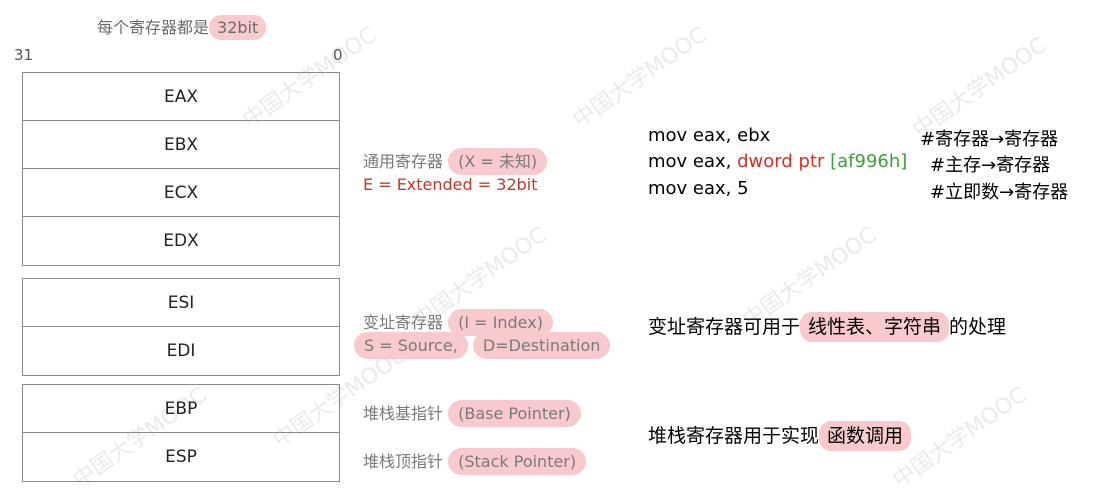 The width and height of the screenshot is (1120, 500). Describe the element at coordinates (403, 461) in the screenshot. I see `stack-pointer-label: 堆栈顶指针` at that location.